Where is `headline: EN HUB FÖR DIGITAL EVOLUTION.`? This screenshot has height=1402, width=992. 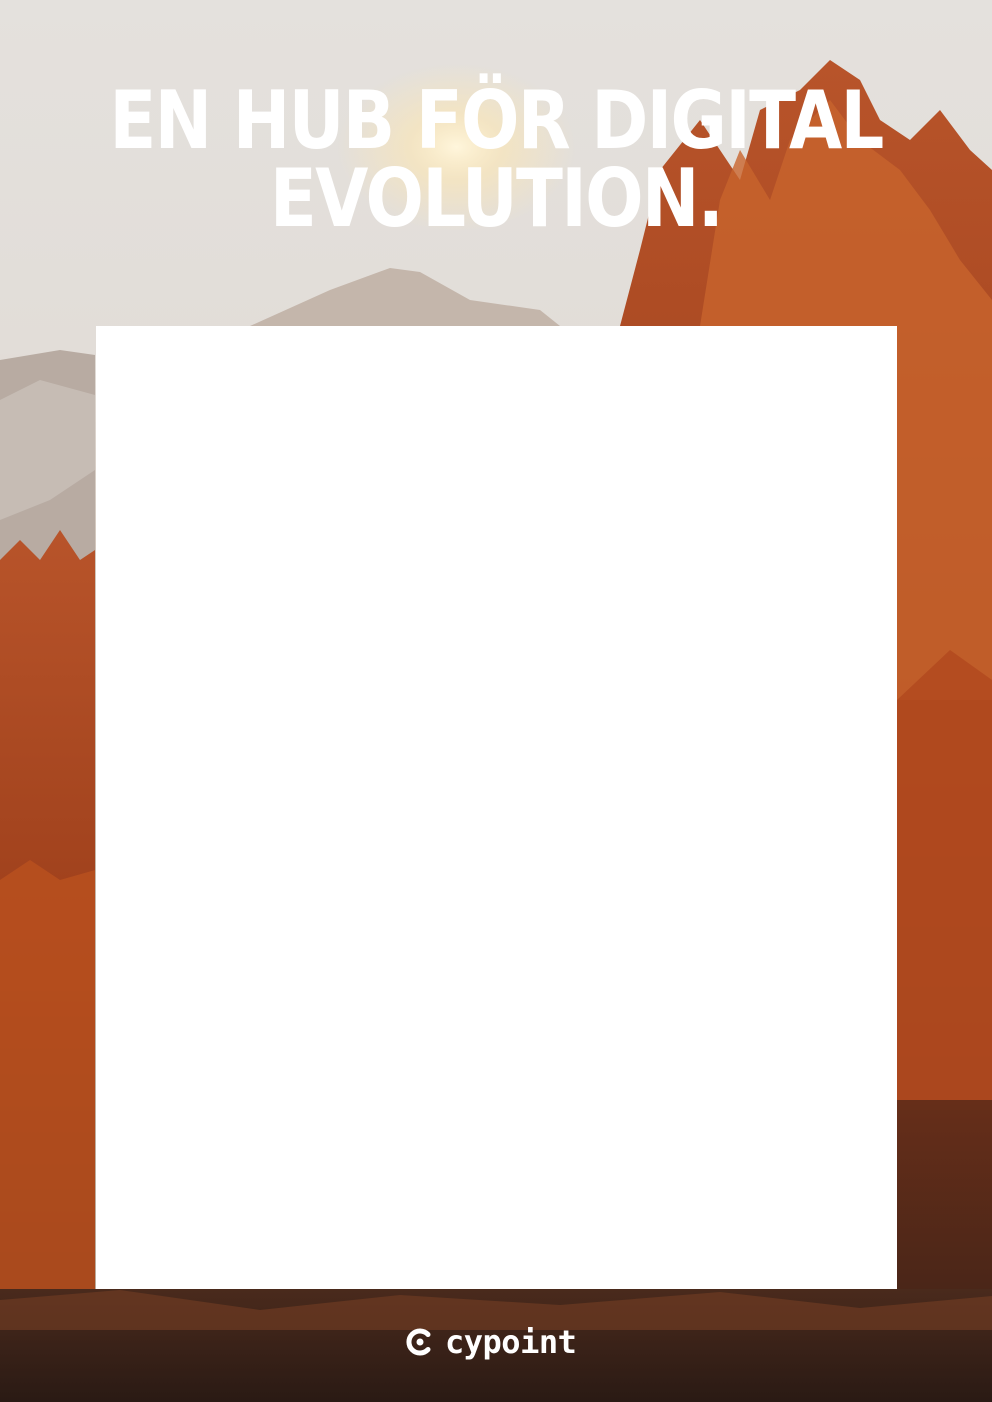
headline: EN HUB FÖR DIGITAL EVOLUTION. is located at coordinates (495, 159).